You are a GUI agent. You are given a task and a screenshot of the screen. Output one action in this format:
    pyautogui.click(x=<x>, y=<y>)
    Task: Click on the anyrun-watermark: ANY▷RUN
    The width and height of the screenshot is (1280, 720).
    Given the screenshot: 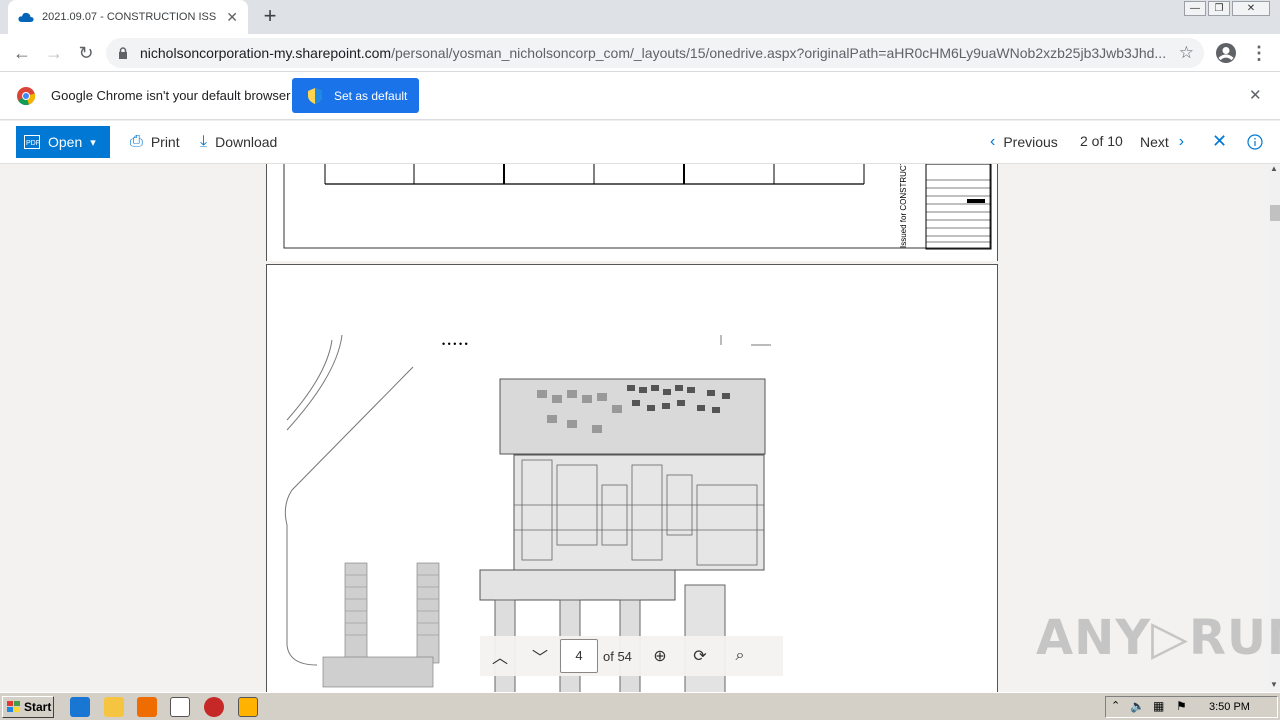 What is the action you would take?
    pyautogui.click(x=1158, y=638)
    